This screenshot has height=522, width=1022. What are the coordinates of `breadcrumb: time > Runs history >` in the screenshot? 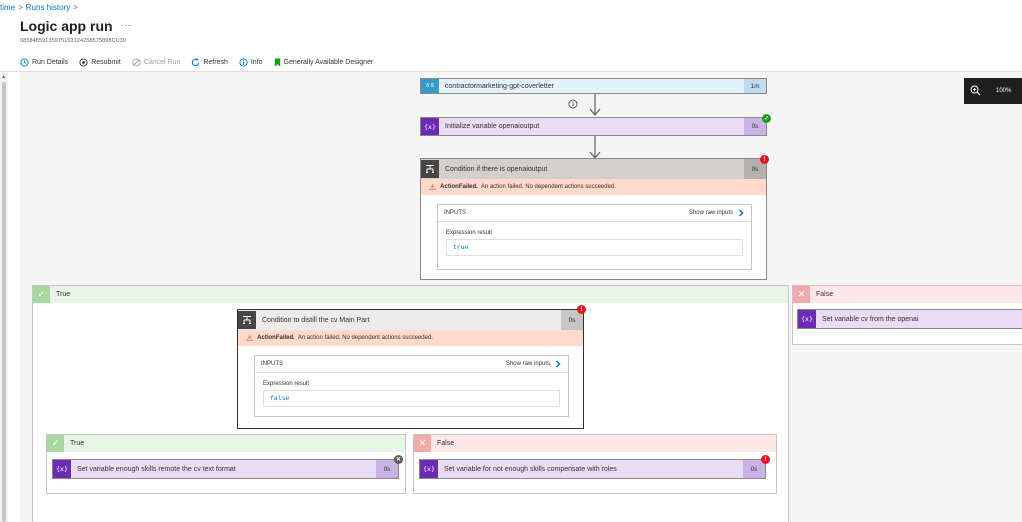 It's located at (39, 7).